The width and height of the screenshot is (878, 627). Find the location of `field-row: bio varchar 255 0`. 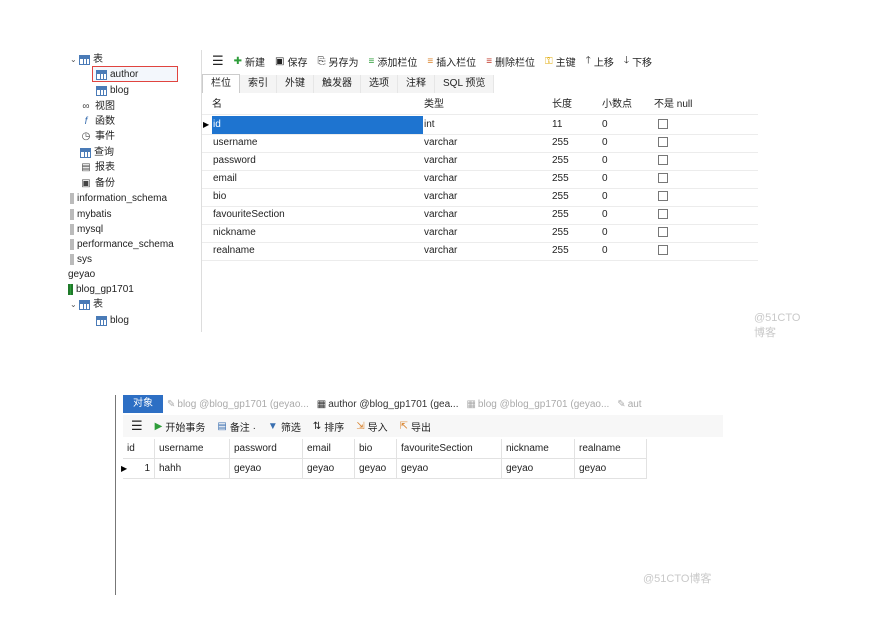

field-row: bio varchar 255 0 is located at coordinates (480, 197).